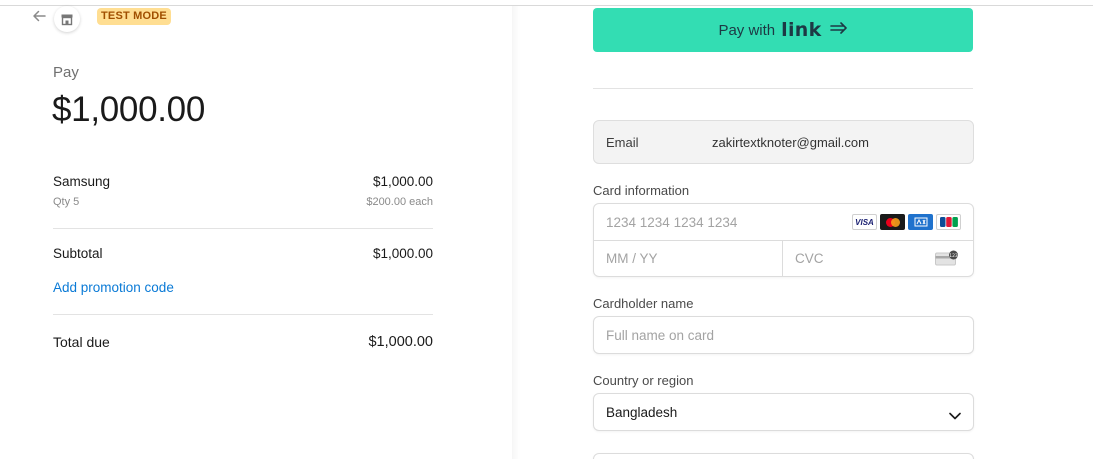 This screenshot has width=1093, height=459. I want to click on line-item-details: Qty 5 $200.00 each, so click(243, 202).